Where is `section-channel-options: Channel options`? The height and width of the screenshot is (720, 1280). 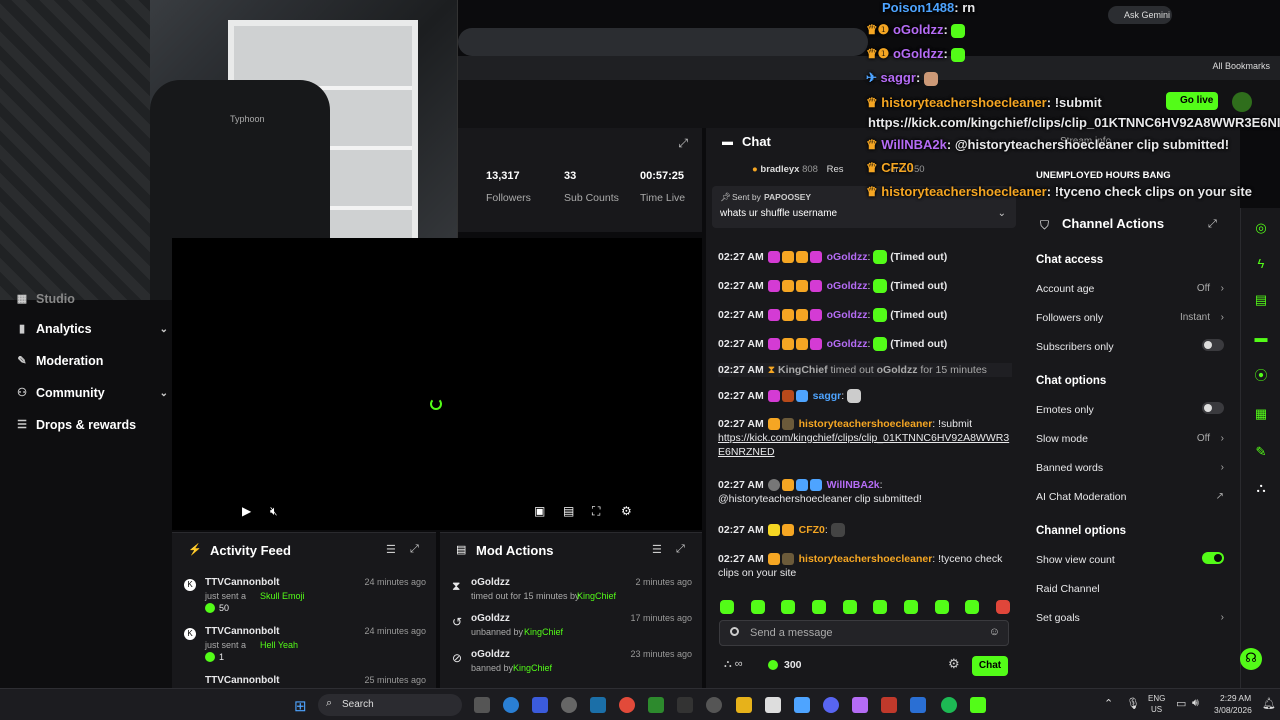
section-channel-options: Channel options is located at coordinates (1081, 531).